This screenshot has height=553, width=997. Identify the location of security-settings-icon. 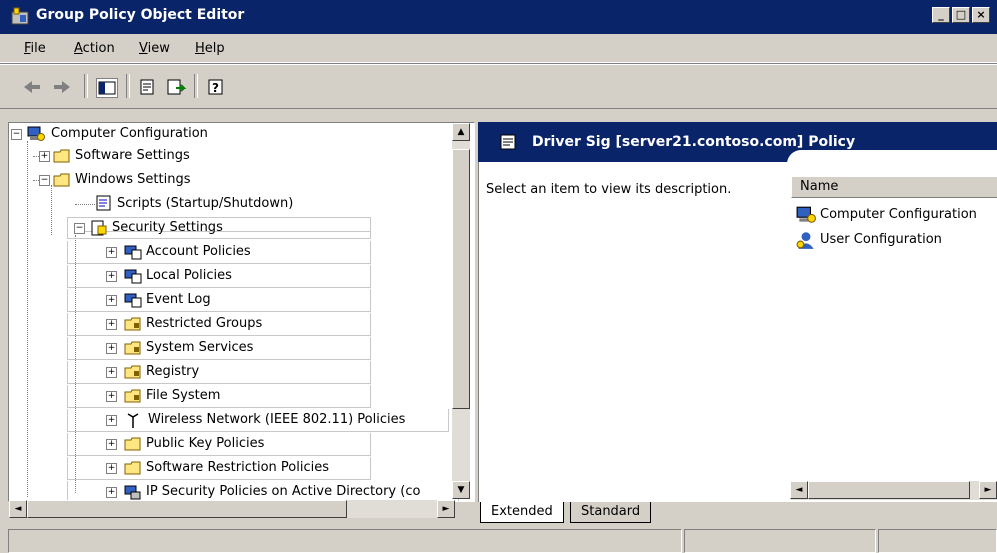
(99, 228).